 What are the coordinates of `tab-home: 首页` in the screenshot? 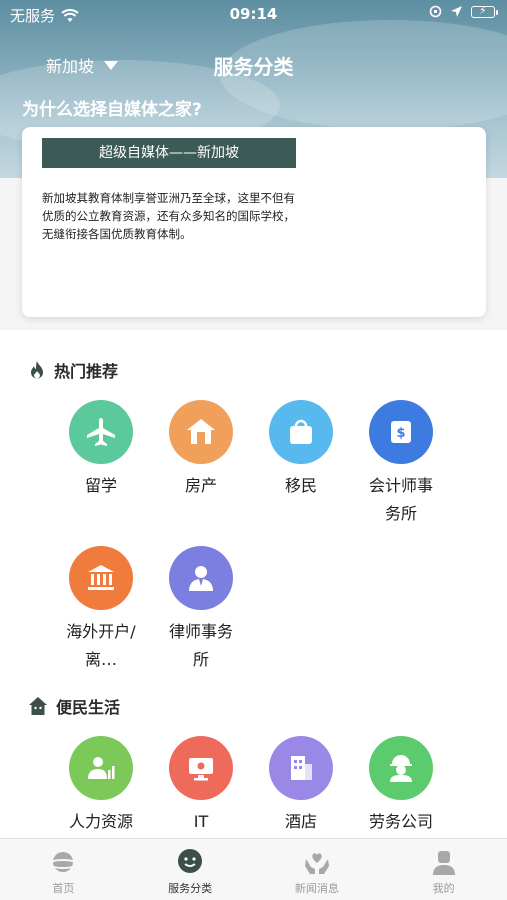 It's located at (63, 869).